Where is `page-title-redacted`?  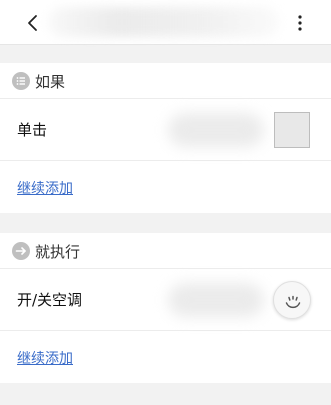
page-title-redacted is located at coordinates (164, 22).